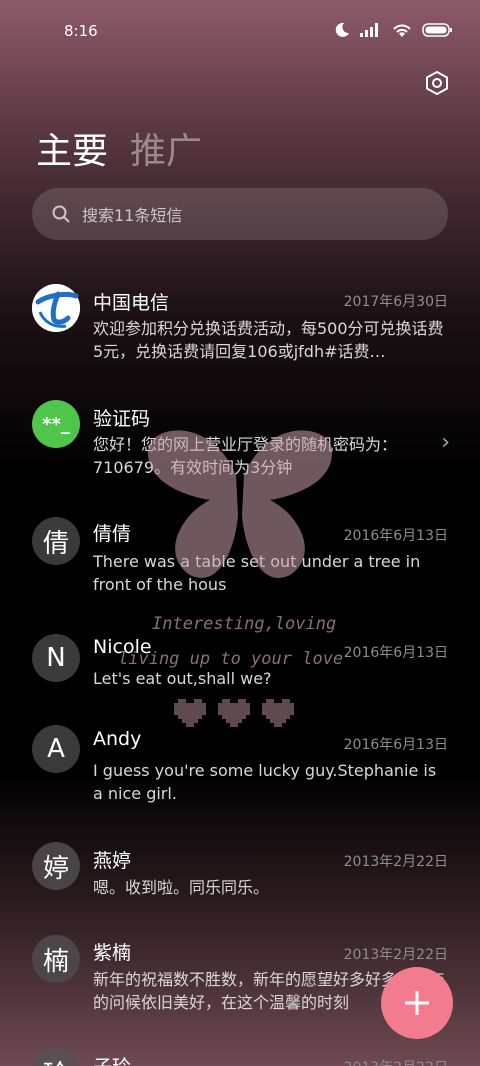  I want to click on avatar-verification: **_, so click(56, 424).